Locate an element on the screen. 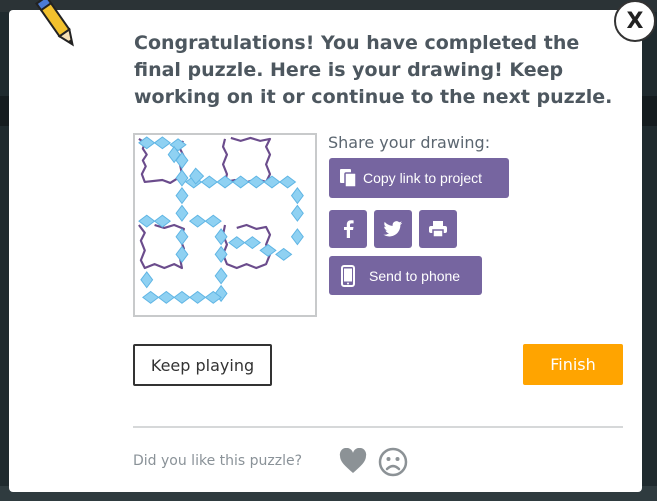 This screenshot has width=657, height=501. twitter-icon is located at coordinates (393, 229).